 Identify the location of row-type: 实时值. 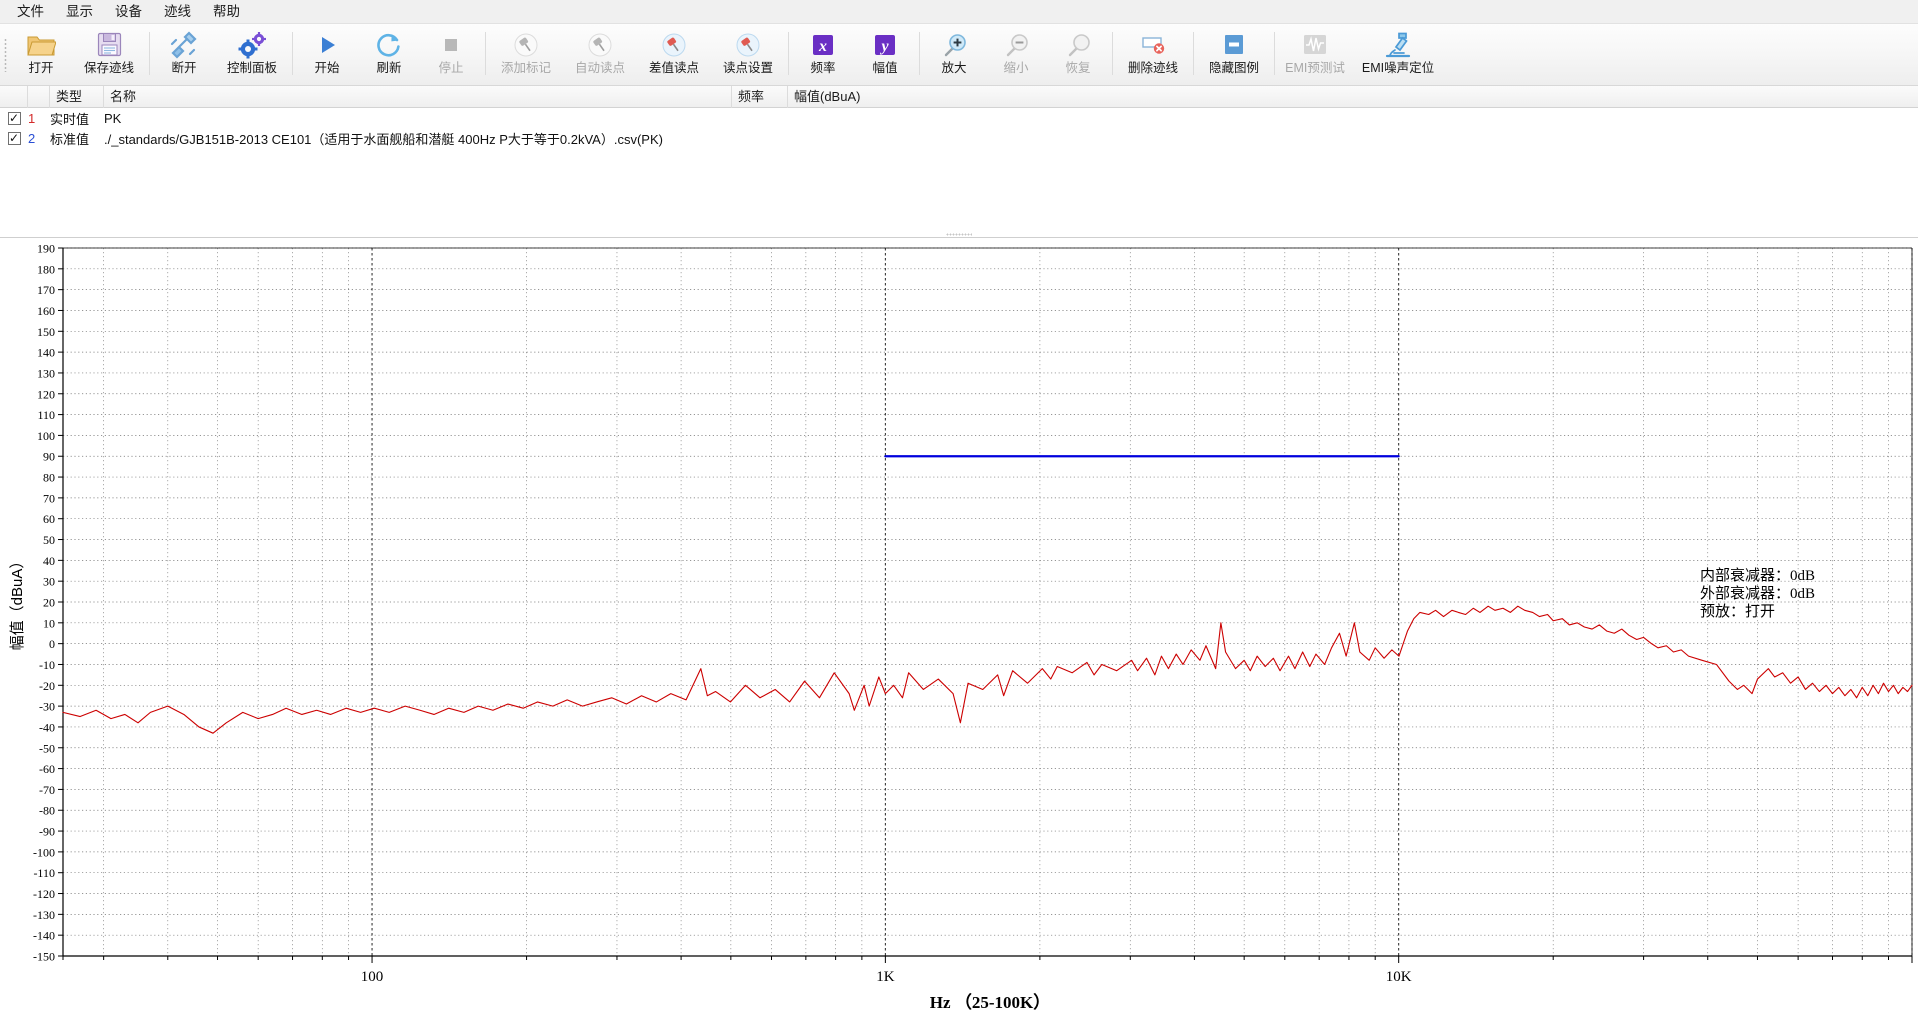
(70, 119).